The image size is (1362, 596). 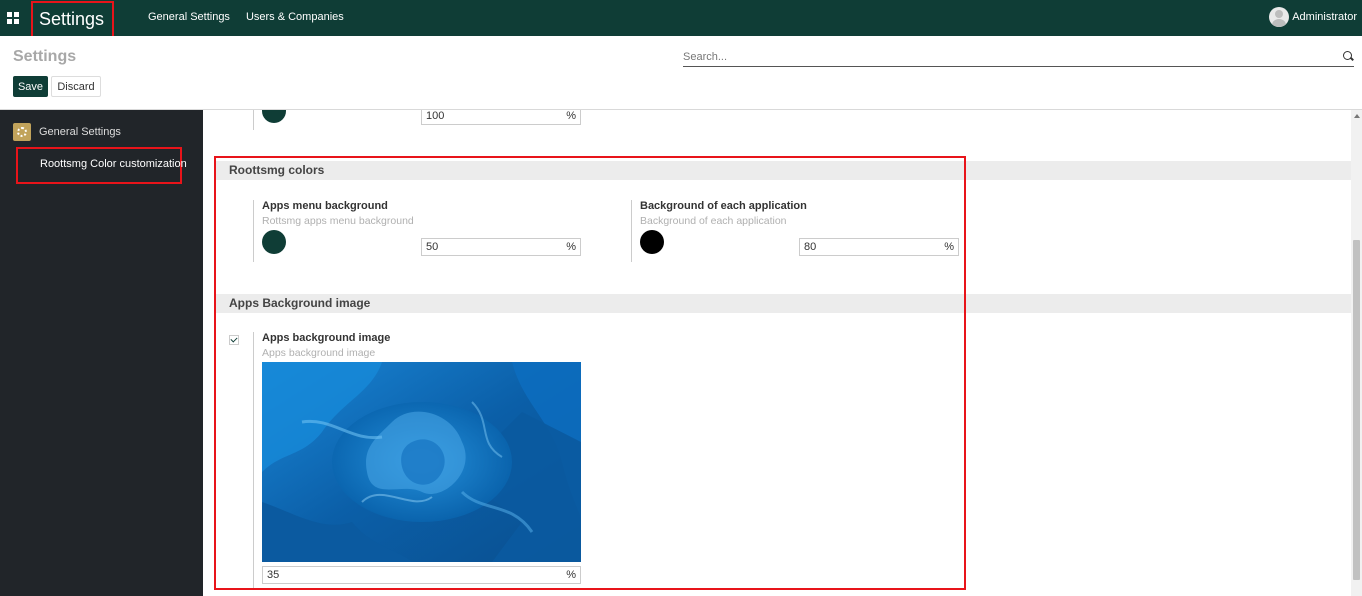 What do you see at coordinates (76, 86) in the screenshot?
I see `discard-button: Discard` at bounding box center [76, 86].